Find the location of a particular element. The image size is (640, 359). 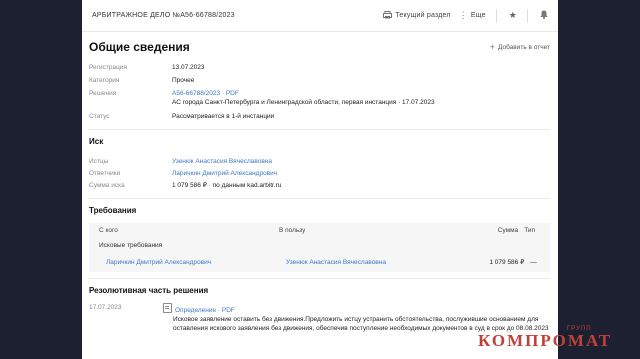

watermark: ГРУПП КОМПРОМАТ is located at coordinates (559, 342).